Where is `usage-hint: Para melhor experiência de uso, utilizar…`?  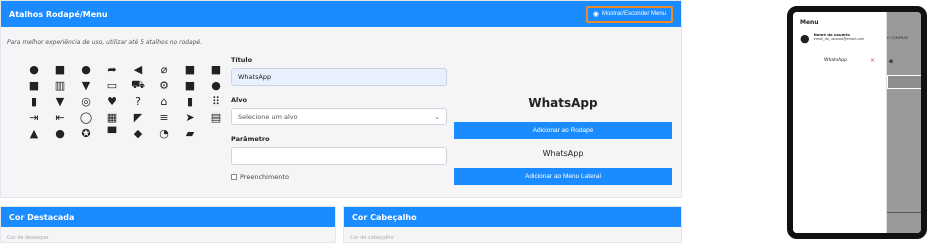
usage-hint: Para melhor experiência de uso, utilizar… is located at coordinates (105, 42).